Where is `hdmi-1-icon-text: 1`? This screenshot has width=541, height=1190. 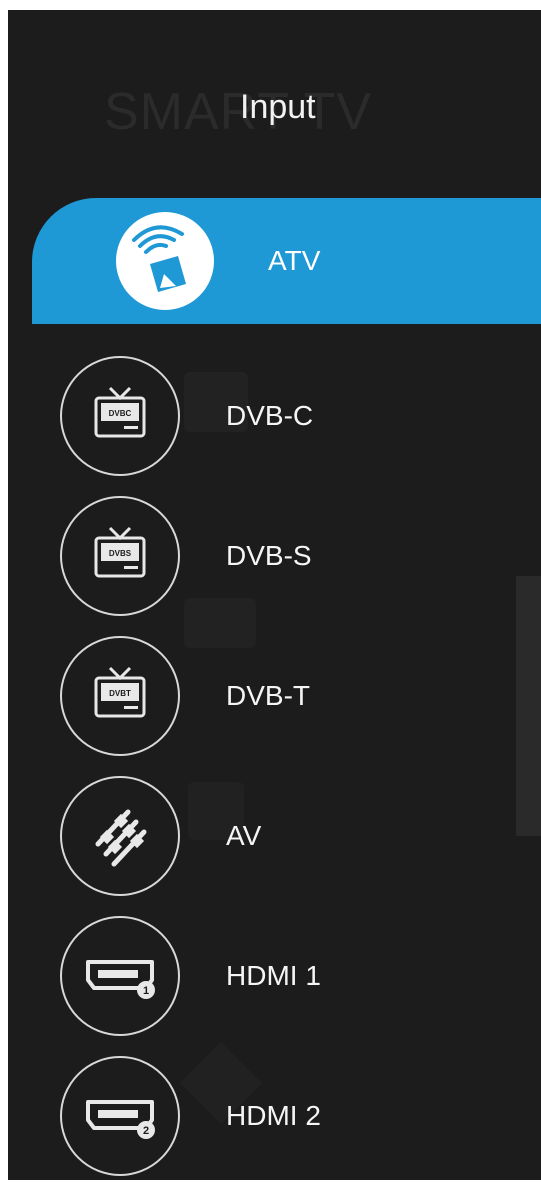 hdmi-1-icon-text: 1 is located at coordinates (146, 991).